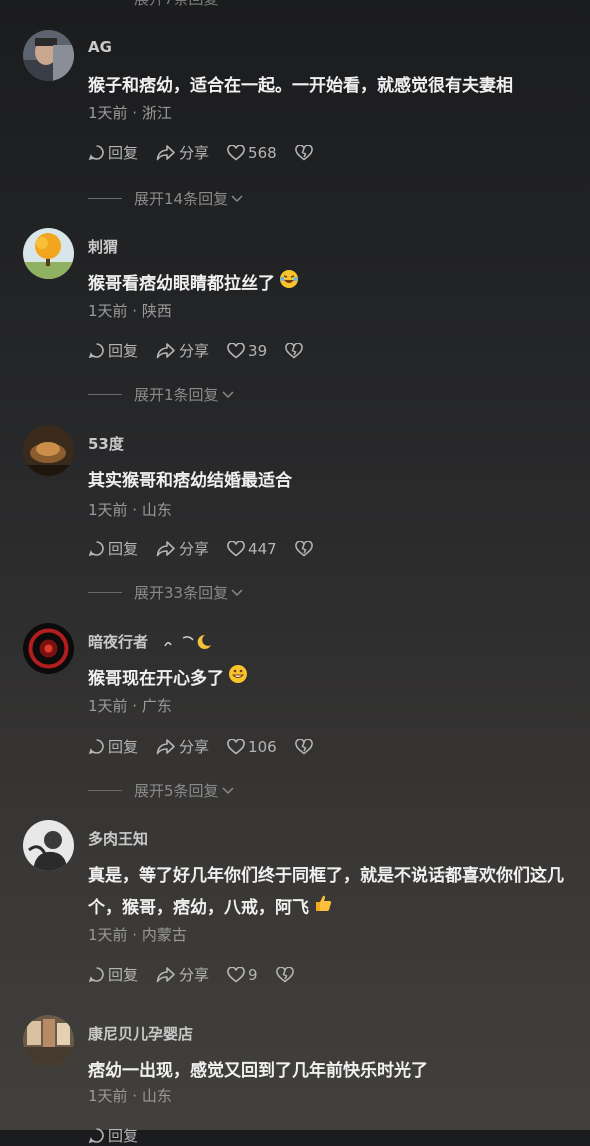 This screenshot has height=1146, width=590. What do you see at coordinates (106, 443) in the screenshot?
I see `username: 53度` at bounding box center [106, 443].